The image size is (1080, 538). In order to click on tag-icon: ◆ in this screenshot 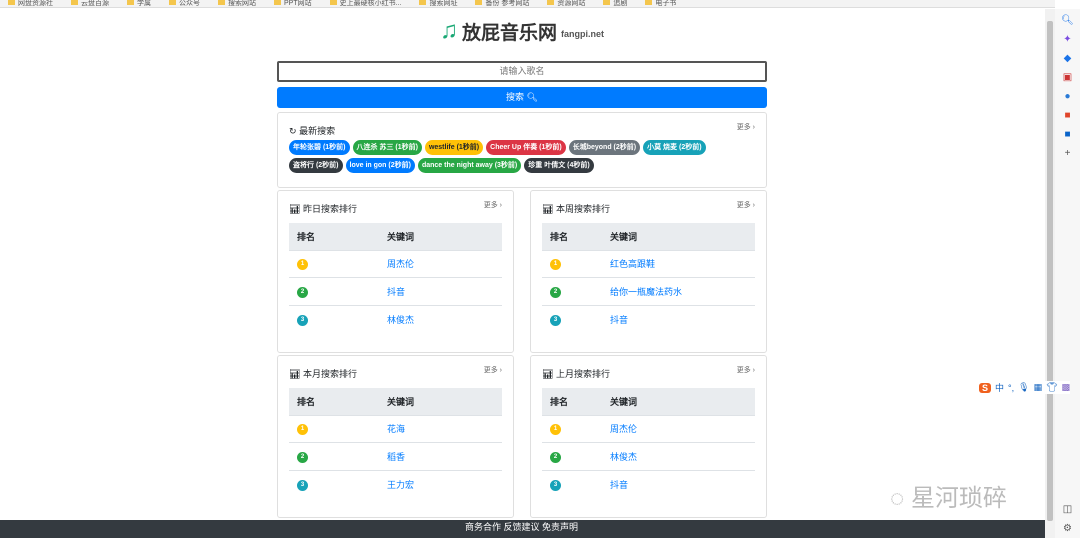, I will do `click(1068, 58)`.